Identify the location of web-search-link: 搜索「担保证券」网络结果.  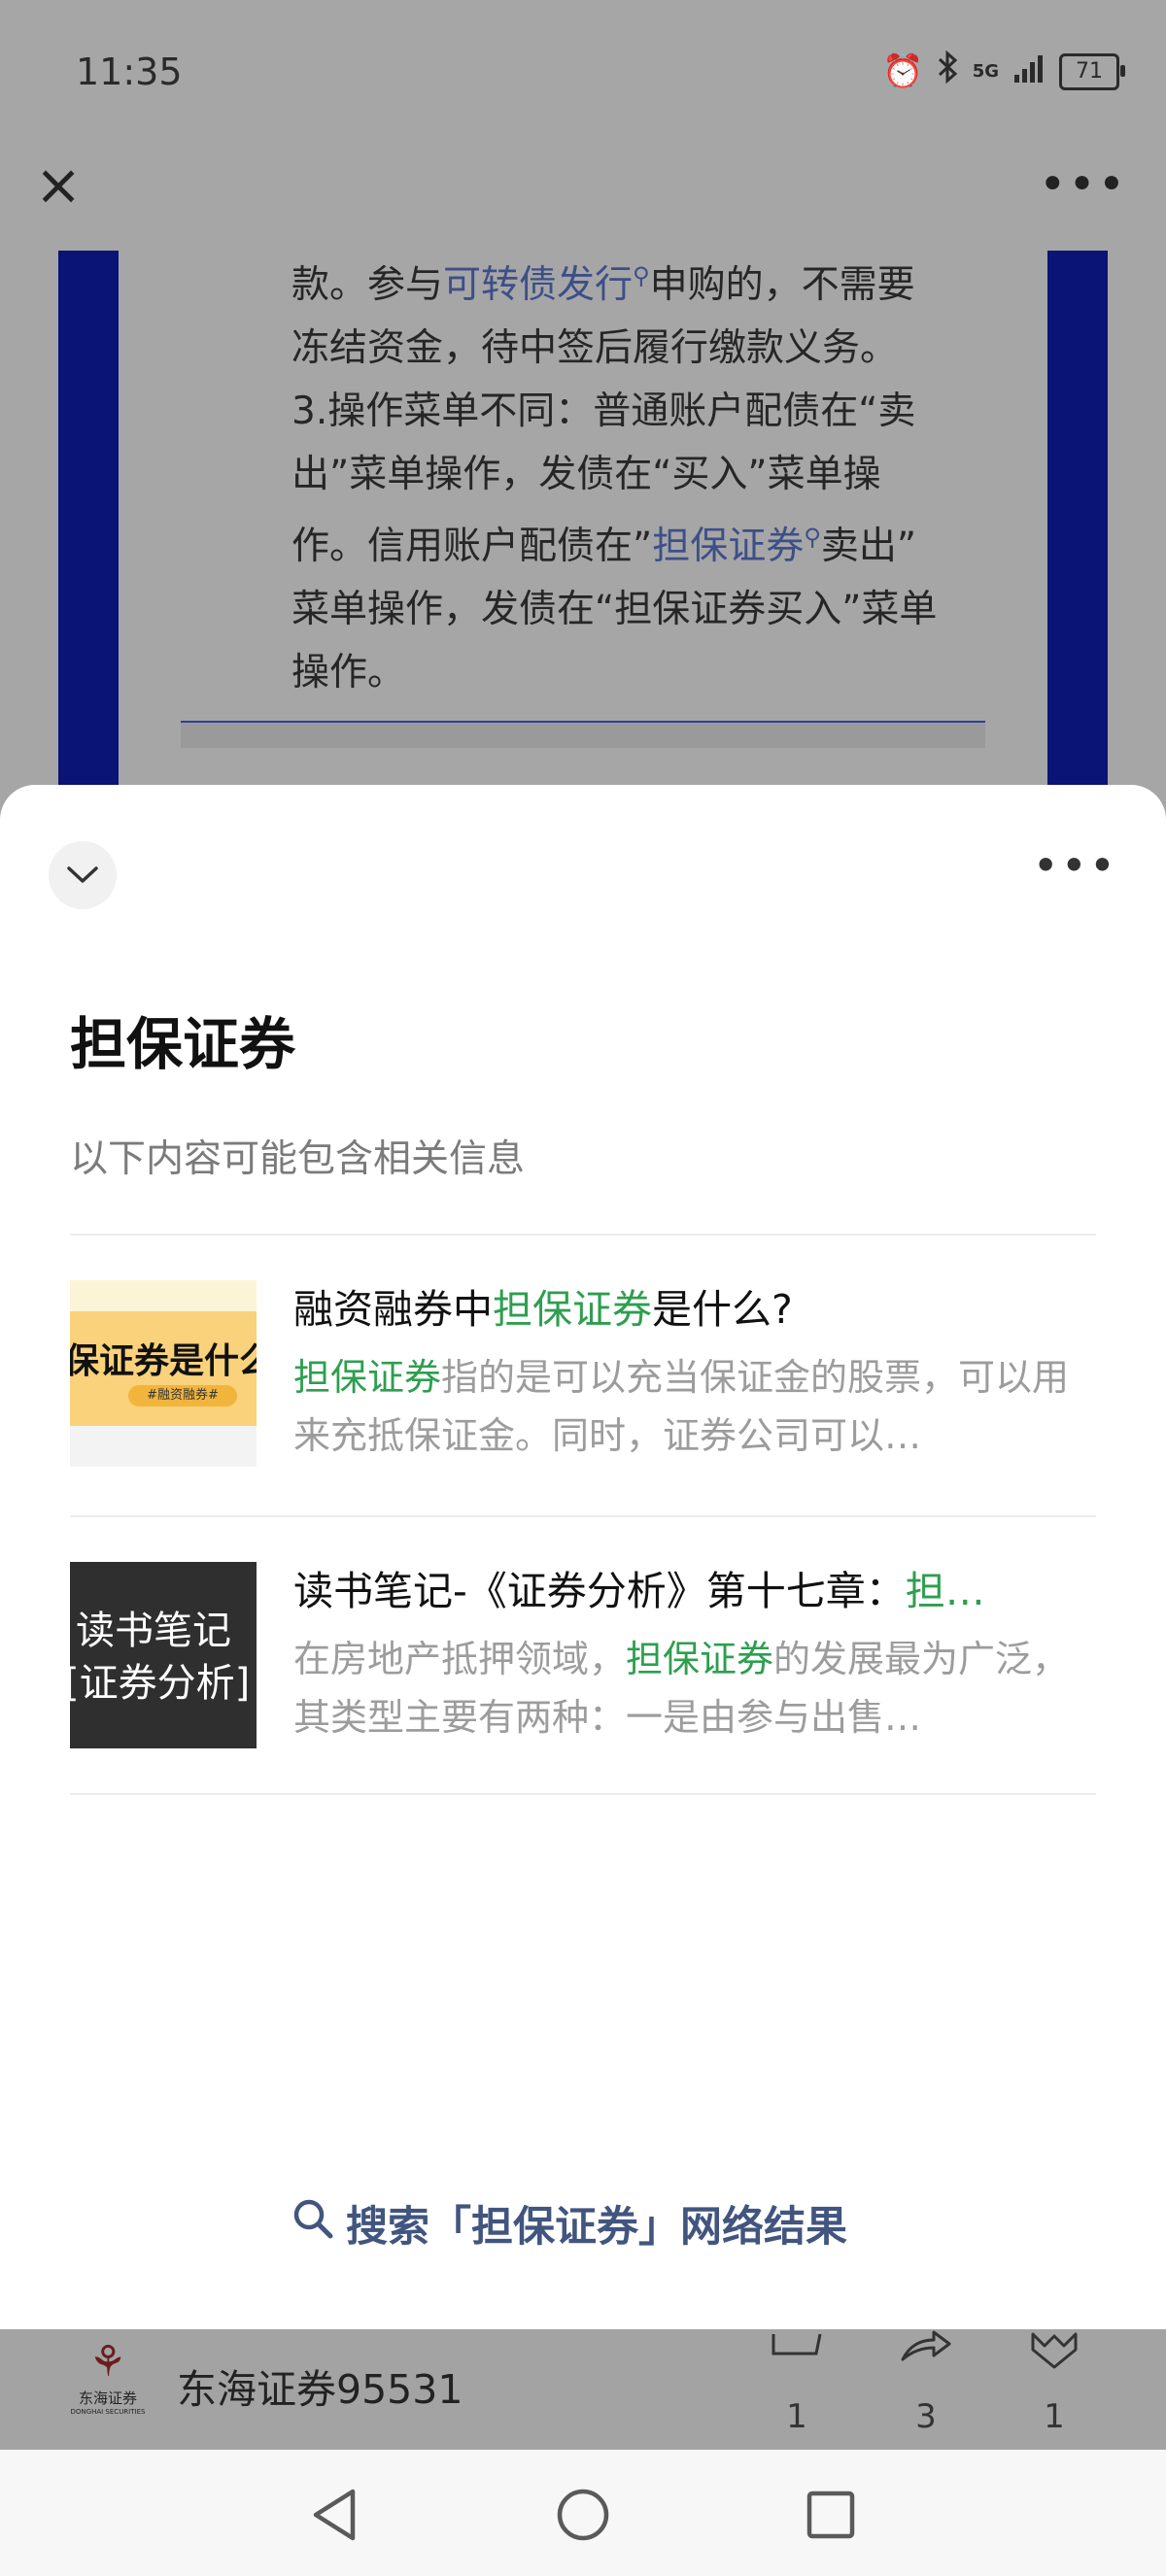
(569, 2223).